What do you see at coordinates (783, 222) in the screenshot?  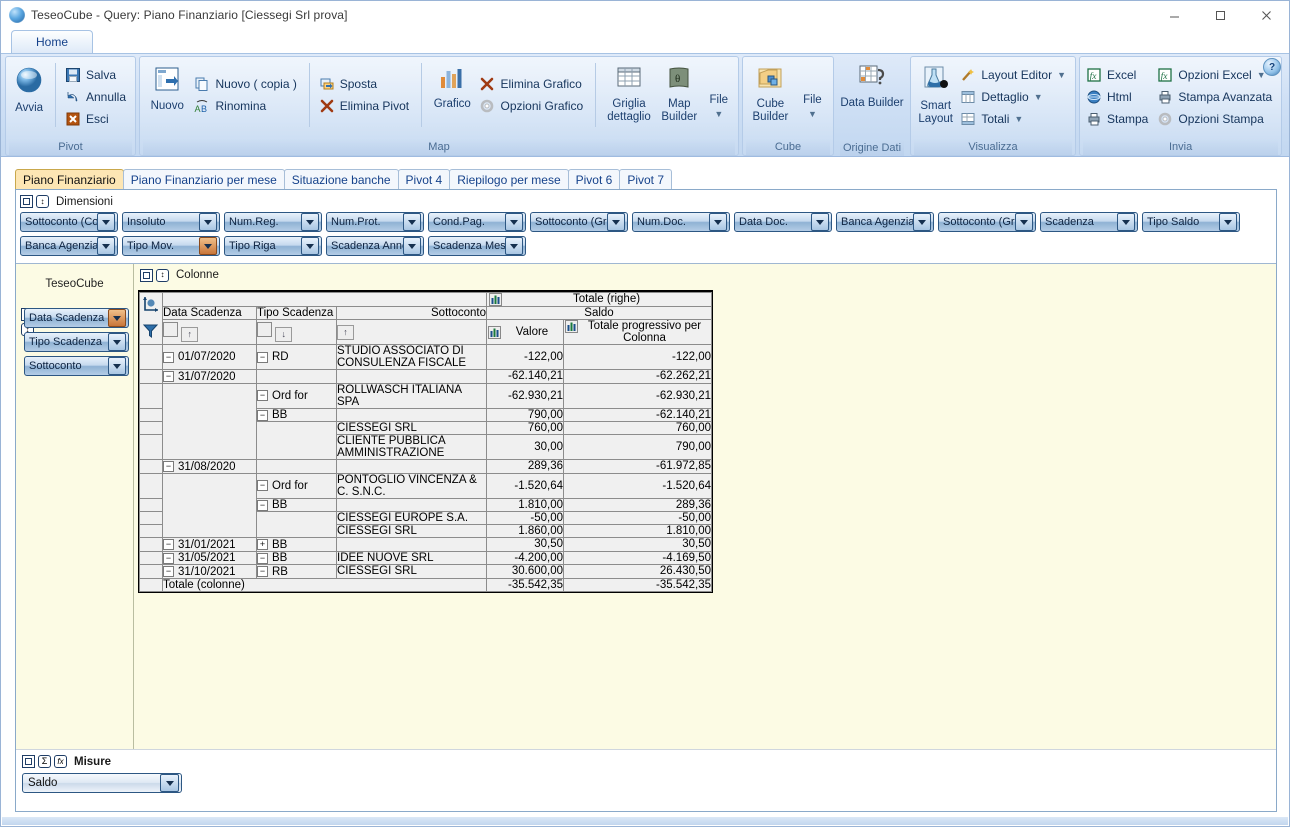 I see `dimension-pill: Data Doc.` at bounding box center [783, 222].